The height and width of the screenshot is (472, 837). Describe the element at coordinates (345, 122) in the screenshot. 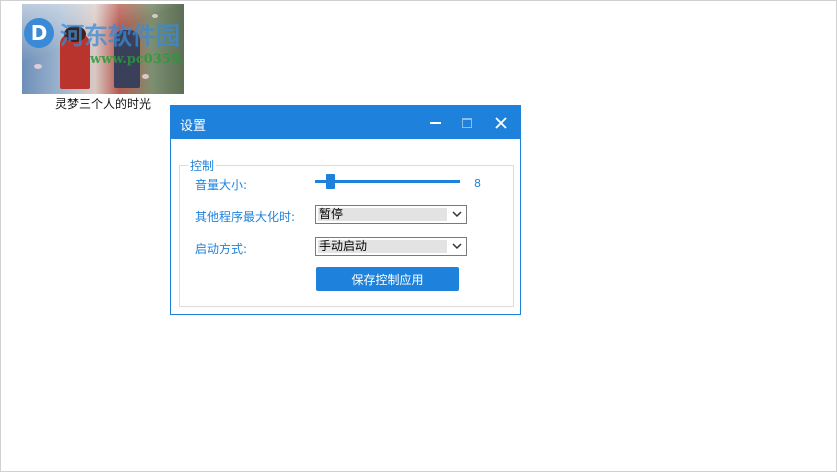

I see `dialog-titlebar: 设置` at that location.